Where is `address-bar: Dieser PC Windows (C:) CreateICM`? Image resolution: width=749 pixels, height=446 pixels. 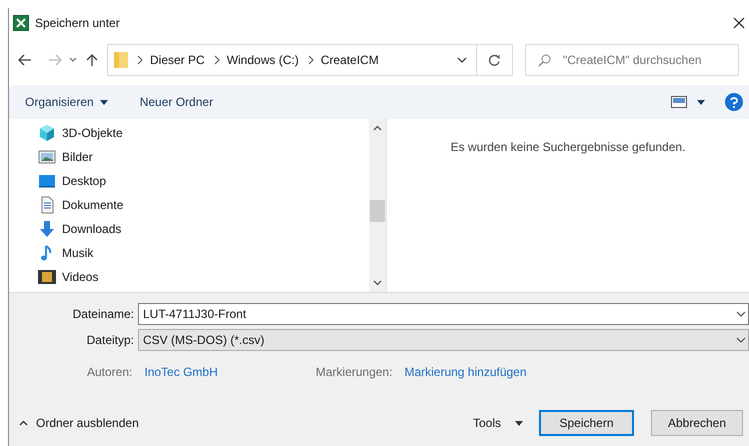 address-bar: Dieser PC Windows (C:) CreateICM is located at coordinates (292, 60).